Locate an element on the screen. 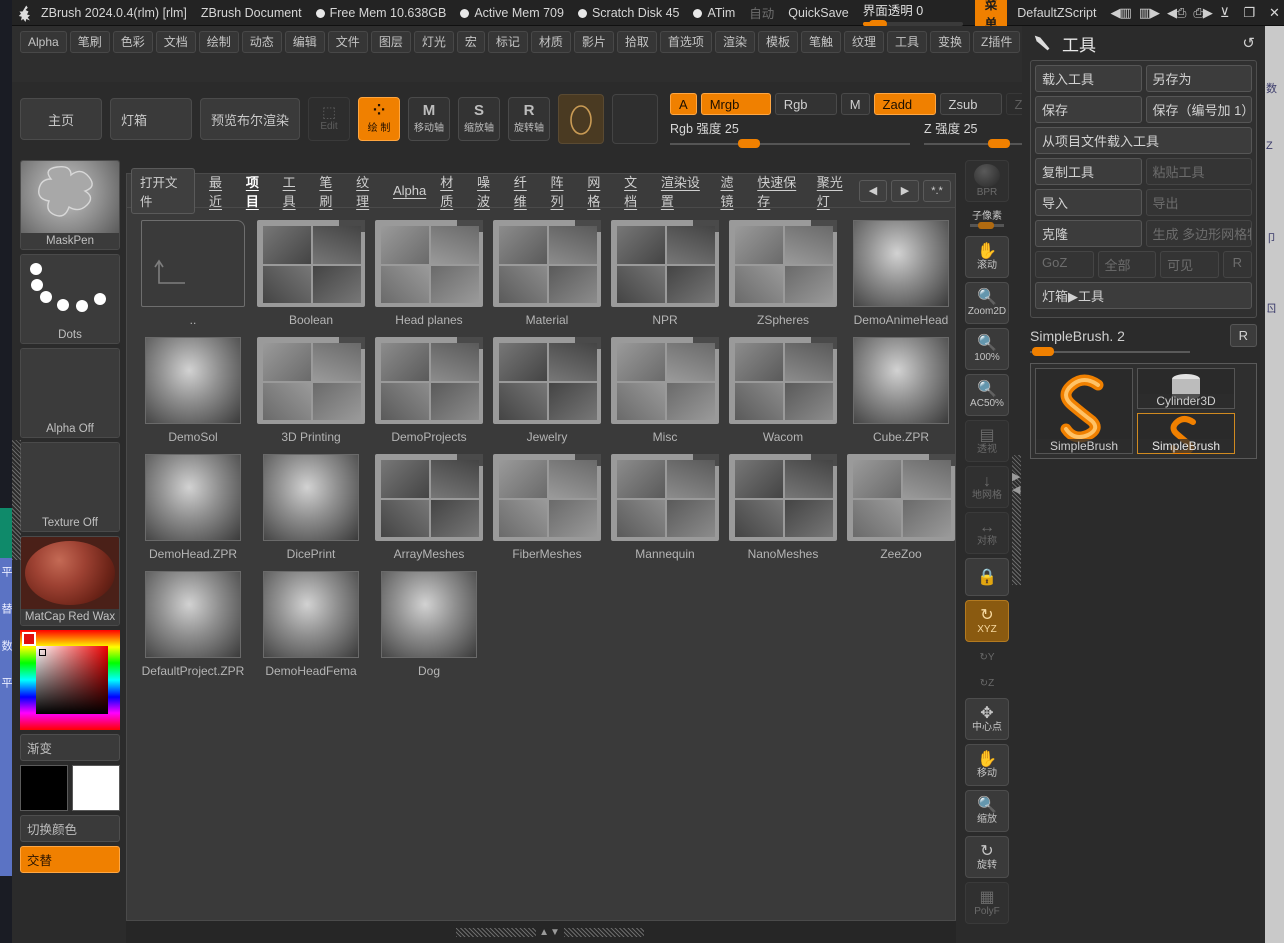 The image size is (1284, 943). switch-mrgb: Mrgb is located at coordinates (735, 104).